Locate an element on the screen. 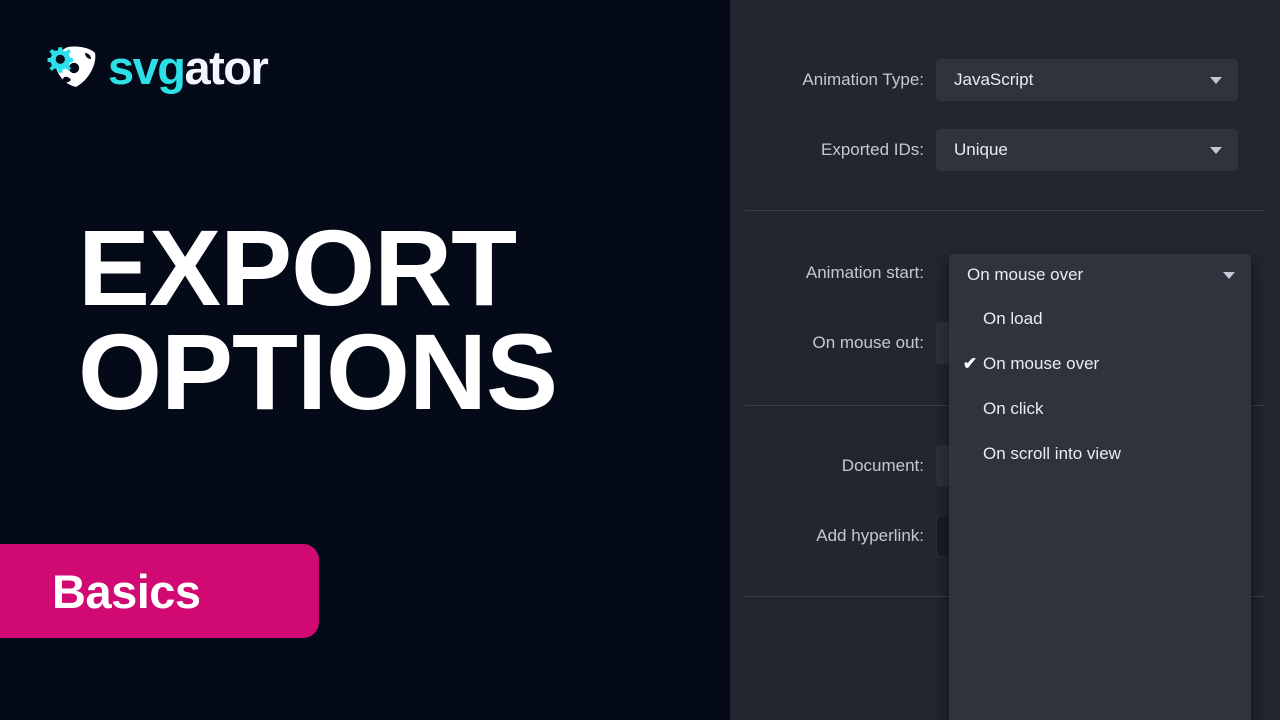  dropdown-option-on-load: On load is located at coordinates (1100, 318).